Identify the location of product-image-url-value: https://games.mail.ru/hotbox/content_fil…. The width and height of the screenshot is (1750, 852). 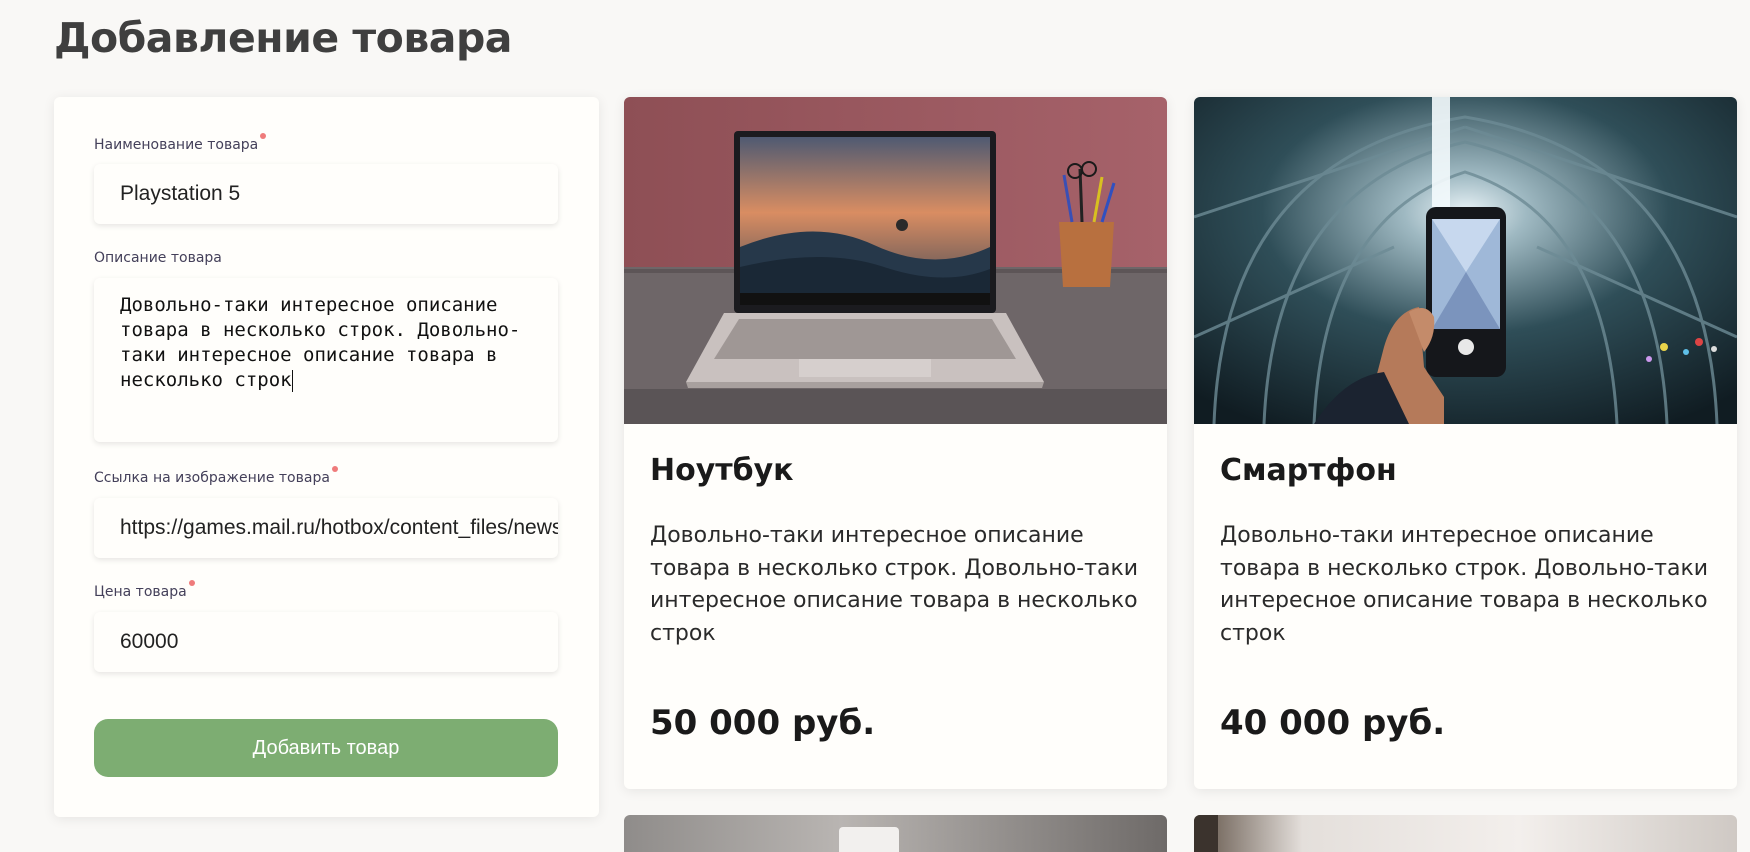
(339, 527).